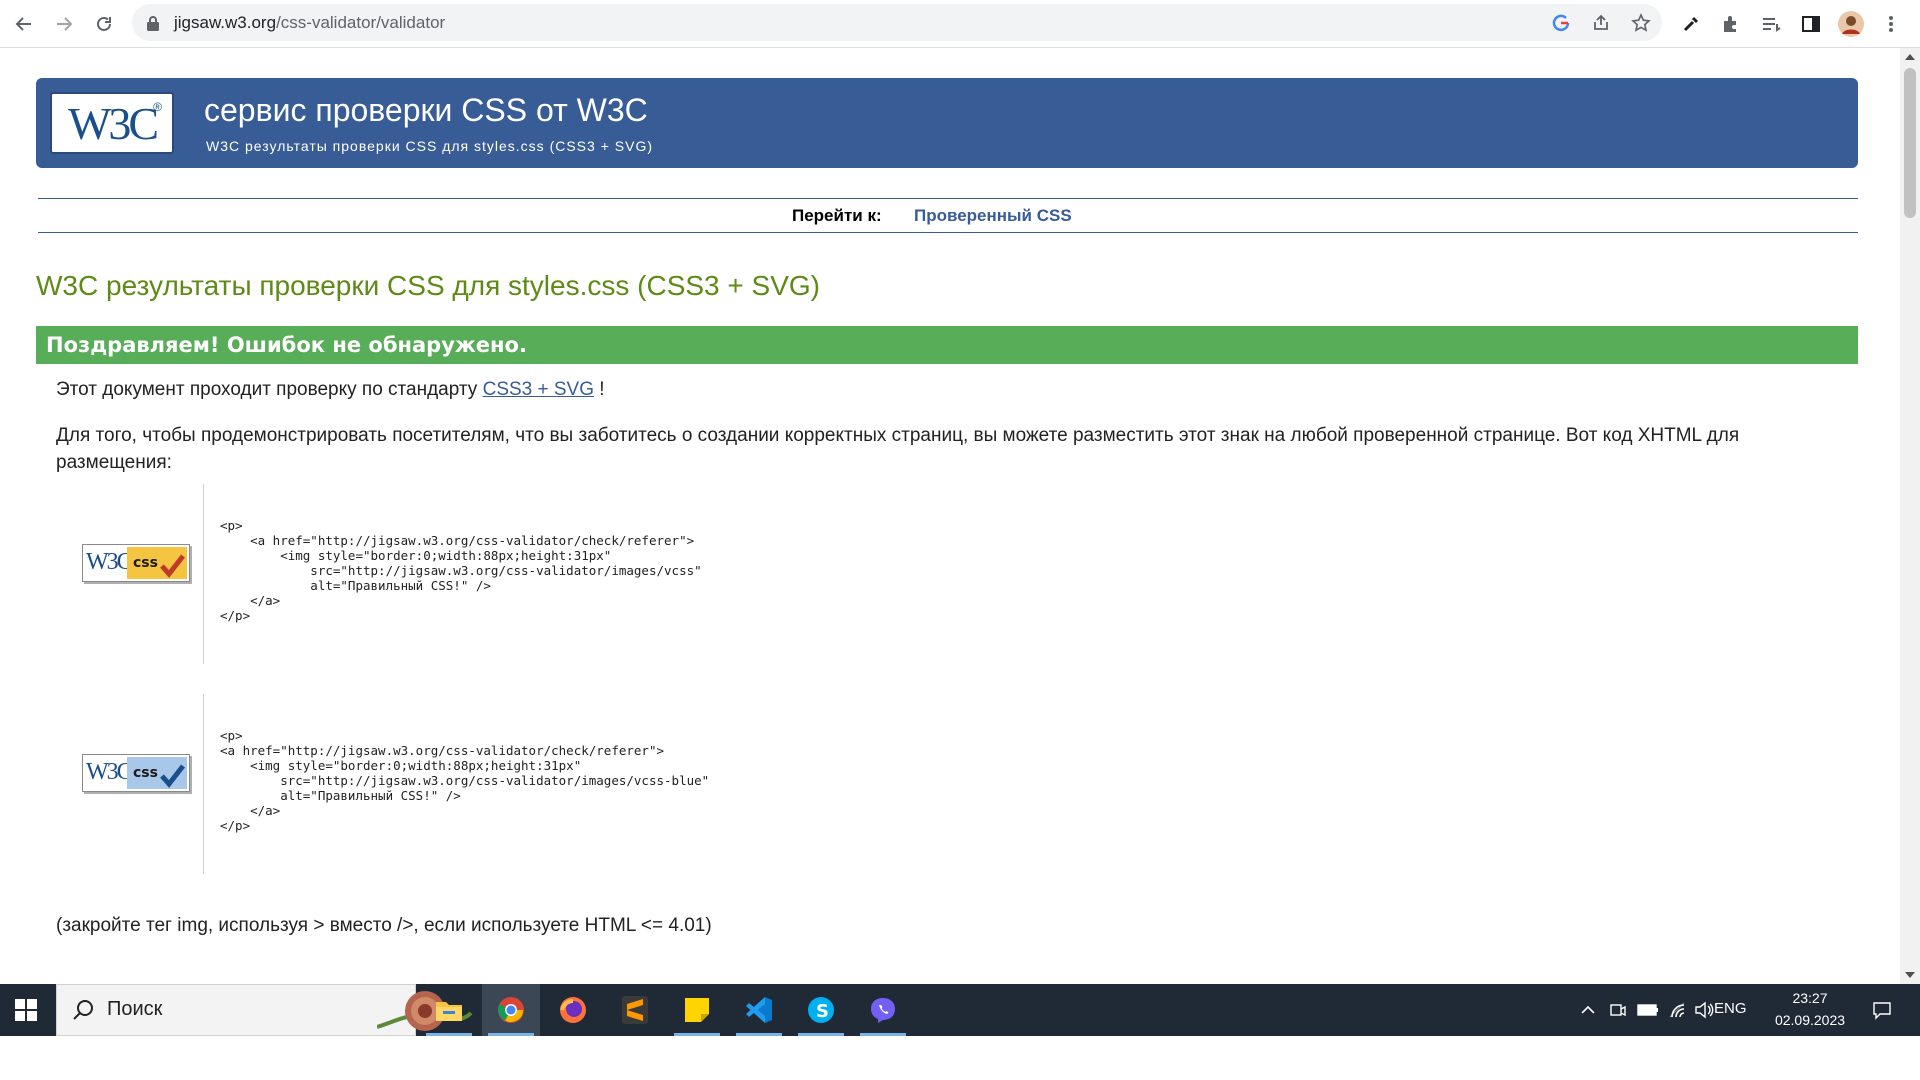 The height and width of the screenshot is (1080, 1920). Describe the element at coordinates (1561, 23) in the screenshot. I see `google-lens-icon` at that location.